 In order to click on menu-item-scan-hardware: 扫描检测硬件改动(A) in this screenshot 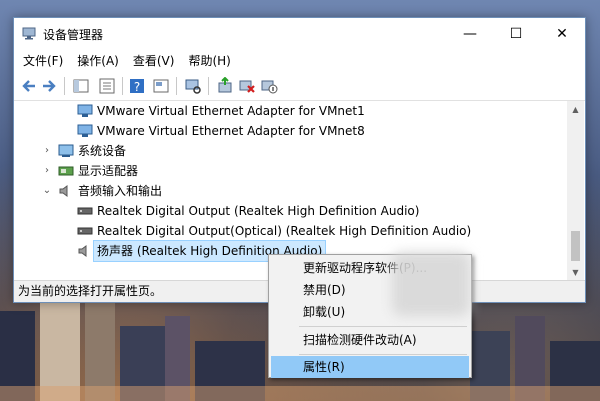, I will do `click(370, 340)`.